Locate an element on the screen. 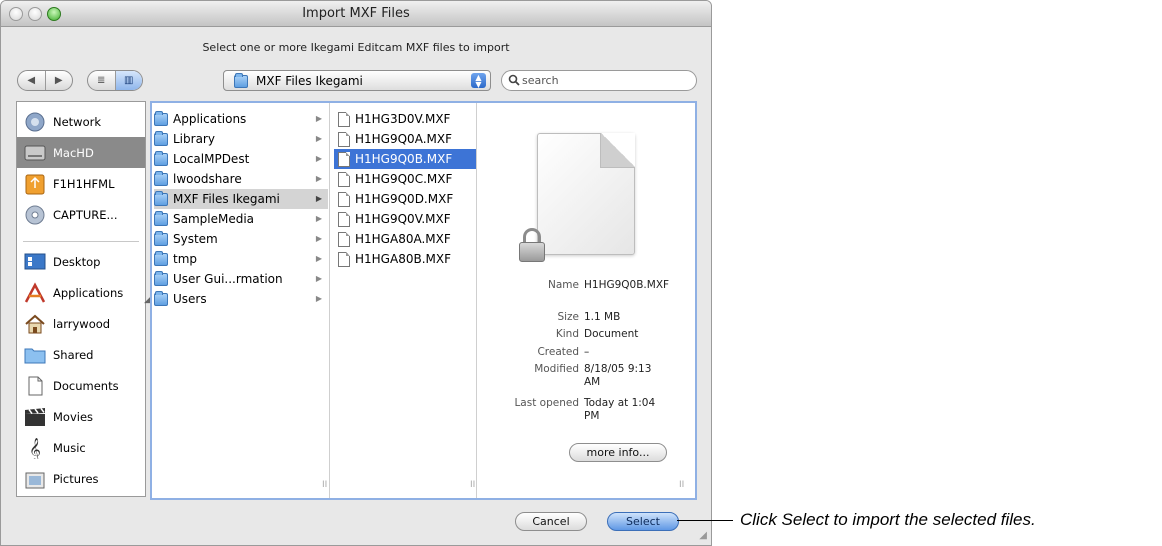 The height and width of the screenshot is (546, 1162). info-value: 1.1 MB is located at coordinates (602, 317).